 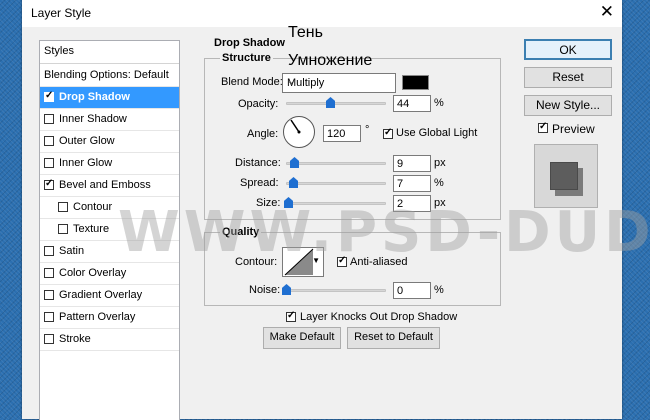 What do you see at coordinates (564, 176) in the screenshot?
I see `preview-swatch` at bounding box center [564, 176].